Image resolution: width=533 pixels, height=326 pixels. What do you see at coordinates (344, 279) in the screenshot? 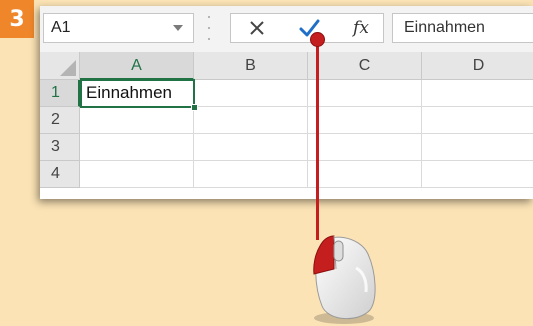
I see `mouse-icon` at bounding box center [344, 279].